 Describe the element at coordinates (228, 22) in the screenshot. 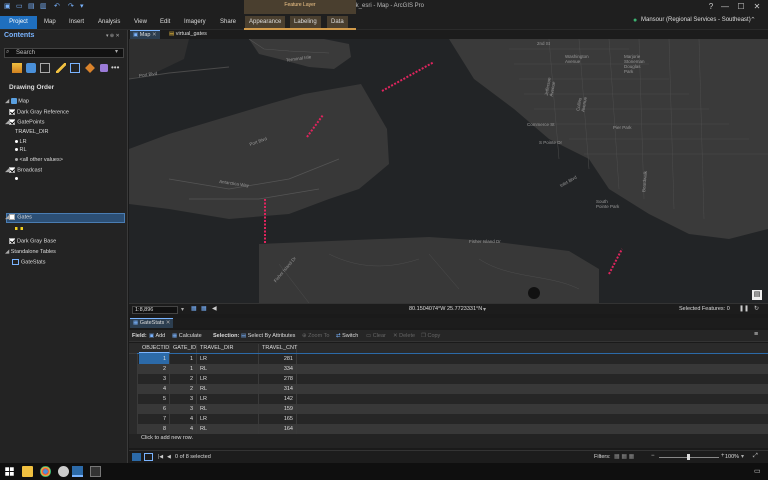

I see `tab-share: Share` at that location.